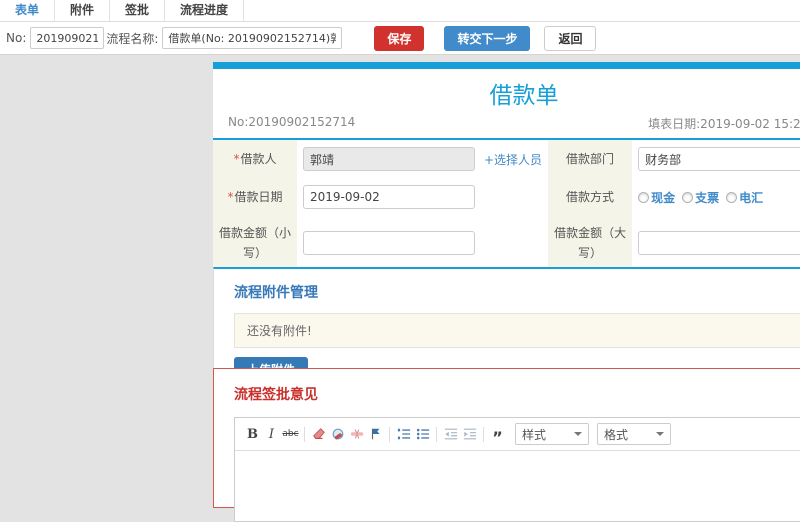 This screenshot has height=522, width=800. I want to click on strikethrough-icon: abc, so click(290, 434).